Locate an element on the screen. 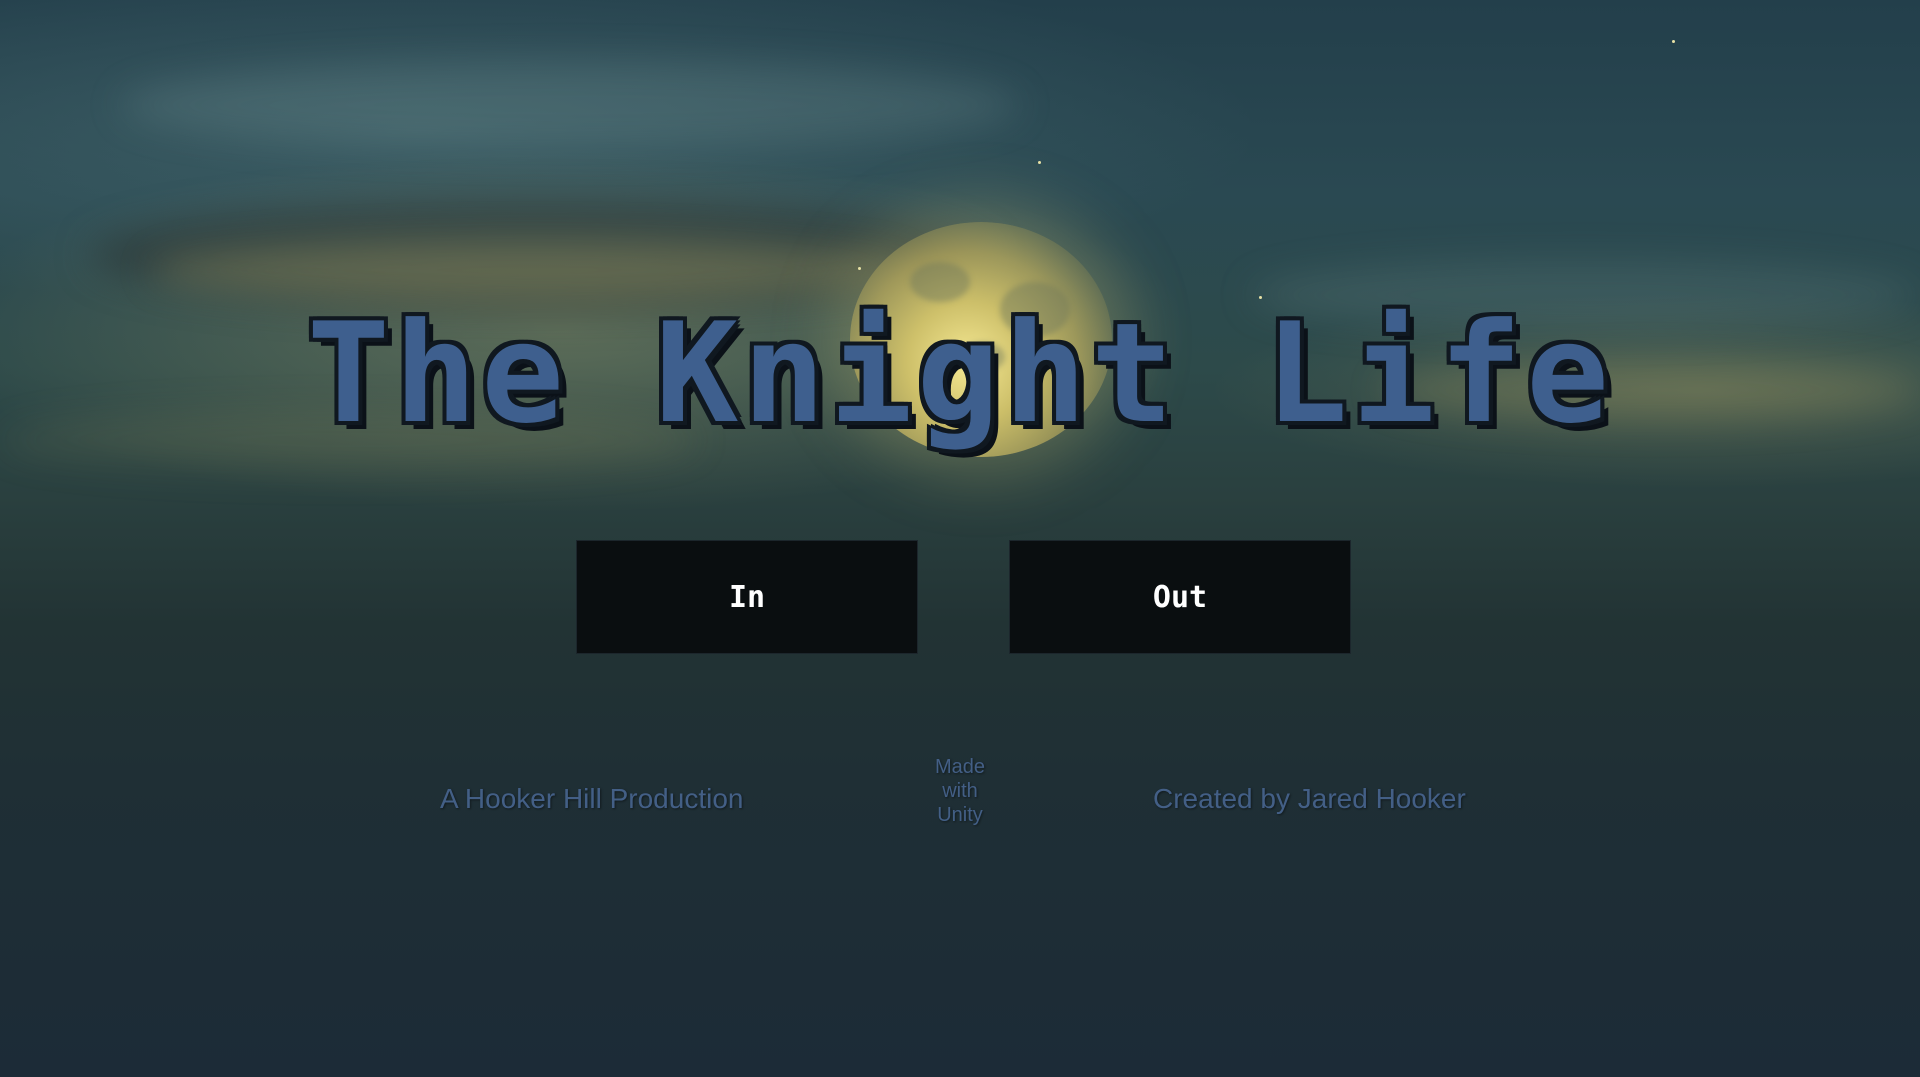 The image size is (1920, 1077). game-title: The Knight Life is located at coordinates (960, 373).